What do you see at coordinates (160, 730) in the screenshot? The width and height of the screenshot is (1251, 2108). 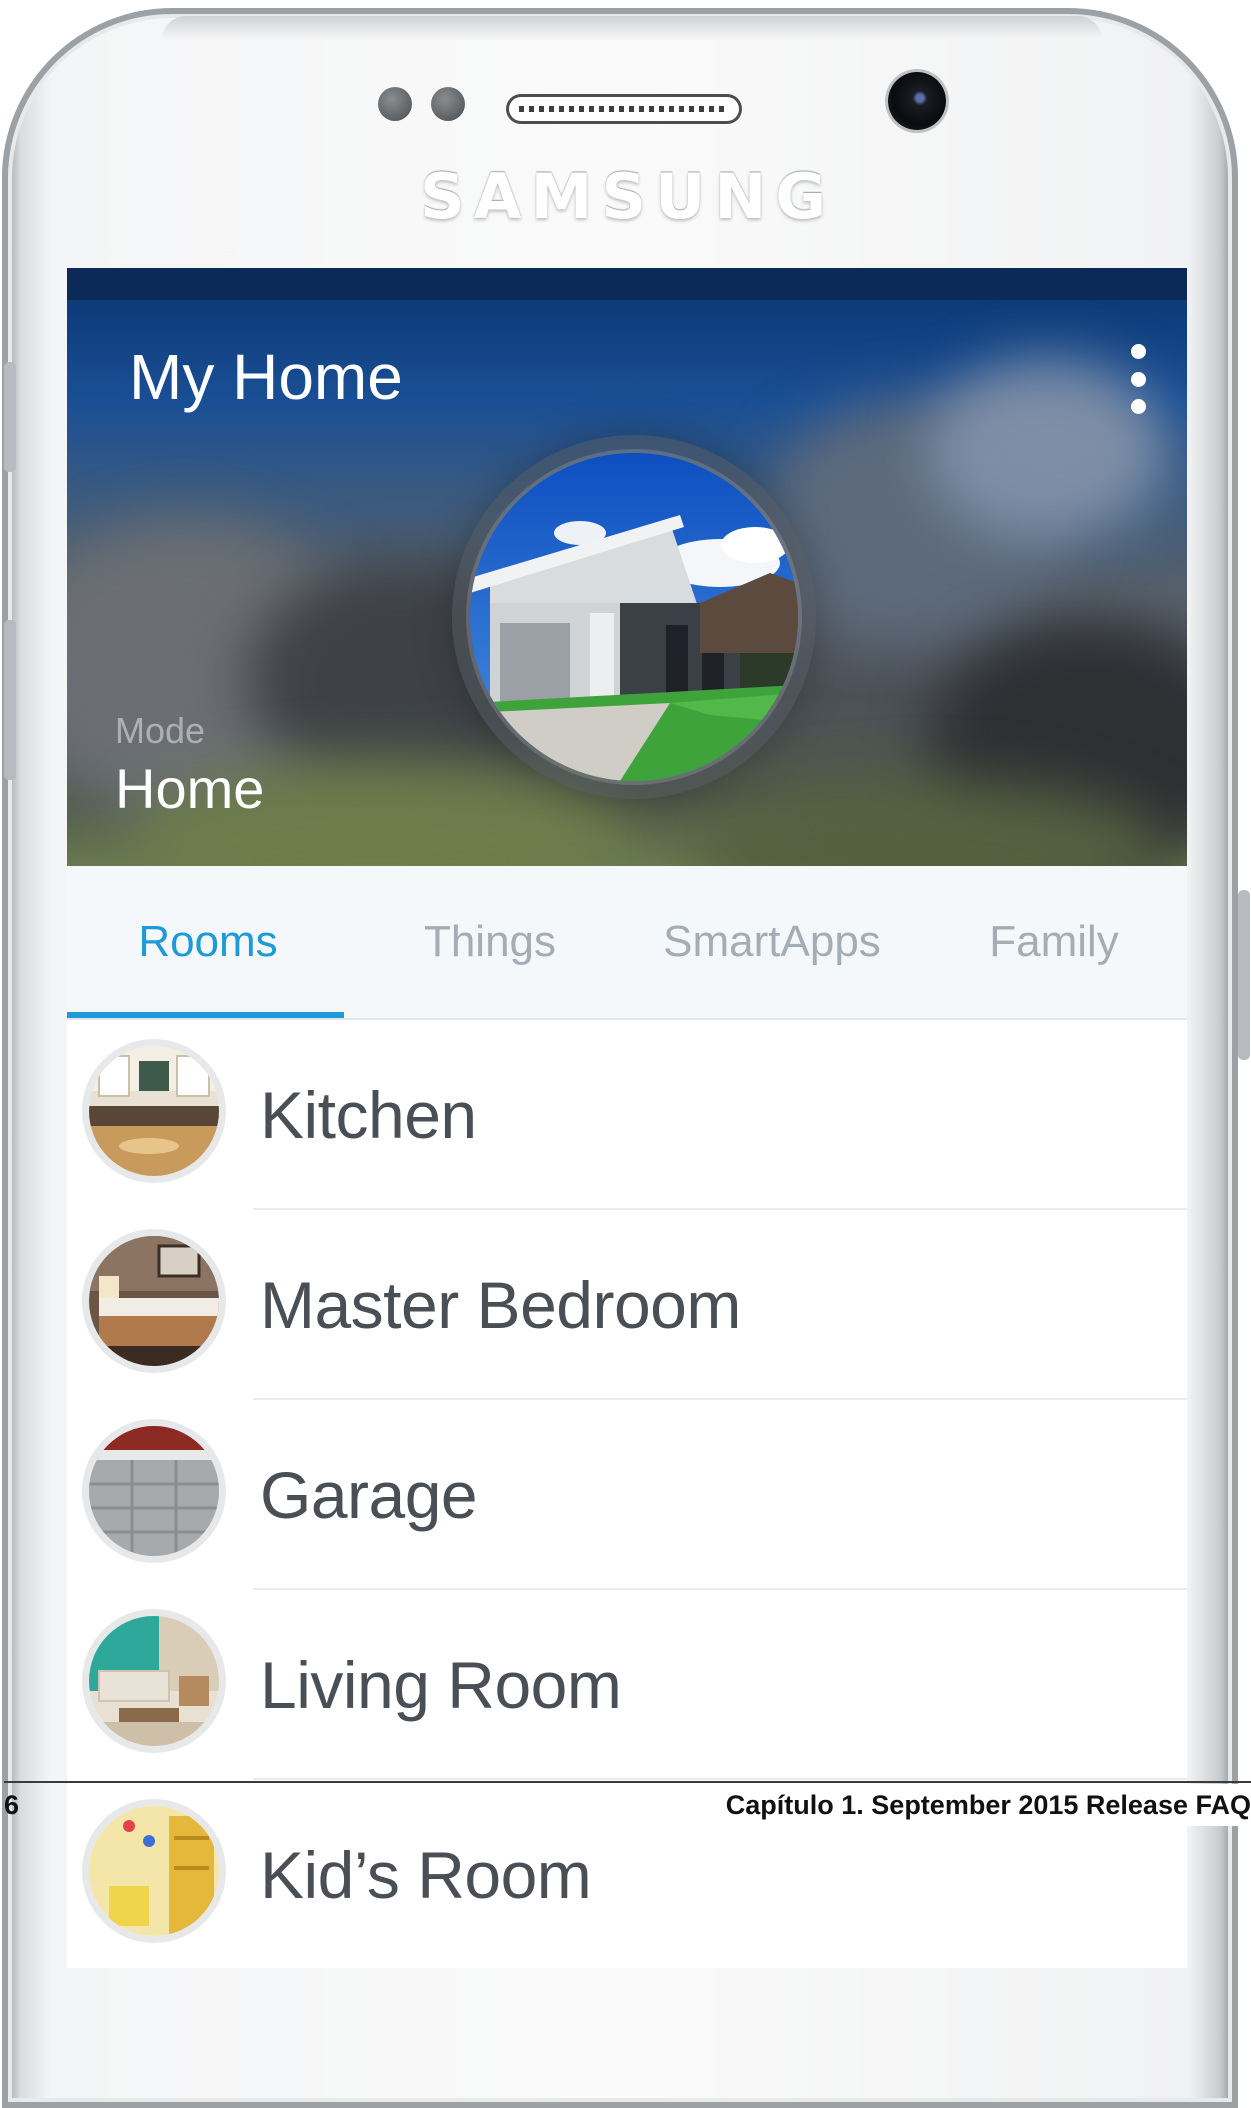 I see `mode-label: Mode` at bounding box center [160, 730].